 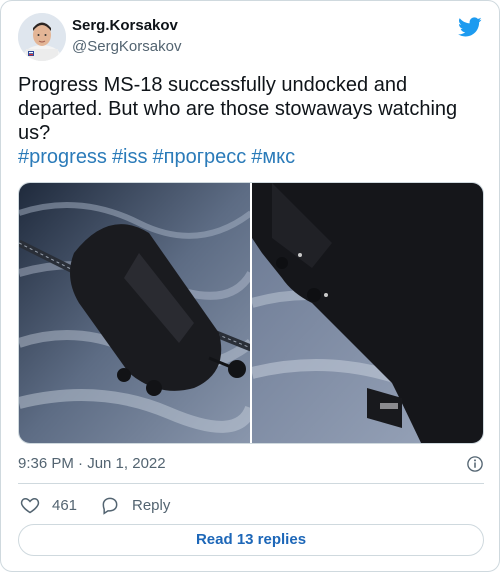 I want to click on tweet-timestamp: 9:36 PM · Jun 1, 2022, so click(x=92, y=463).